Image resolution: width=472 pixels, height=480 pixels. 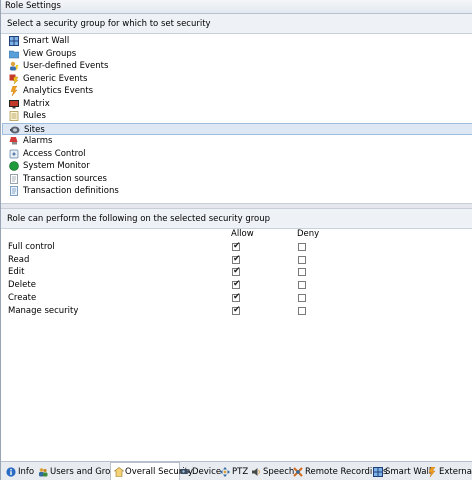 I want to click on folder-icon, so click(x=14, y=54).